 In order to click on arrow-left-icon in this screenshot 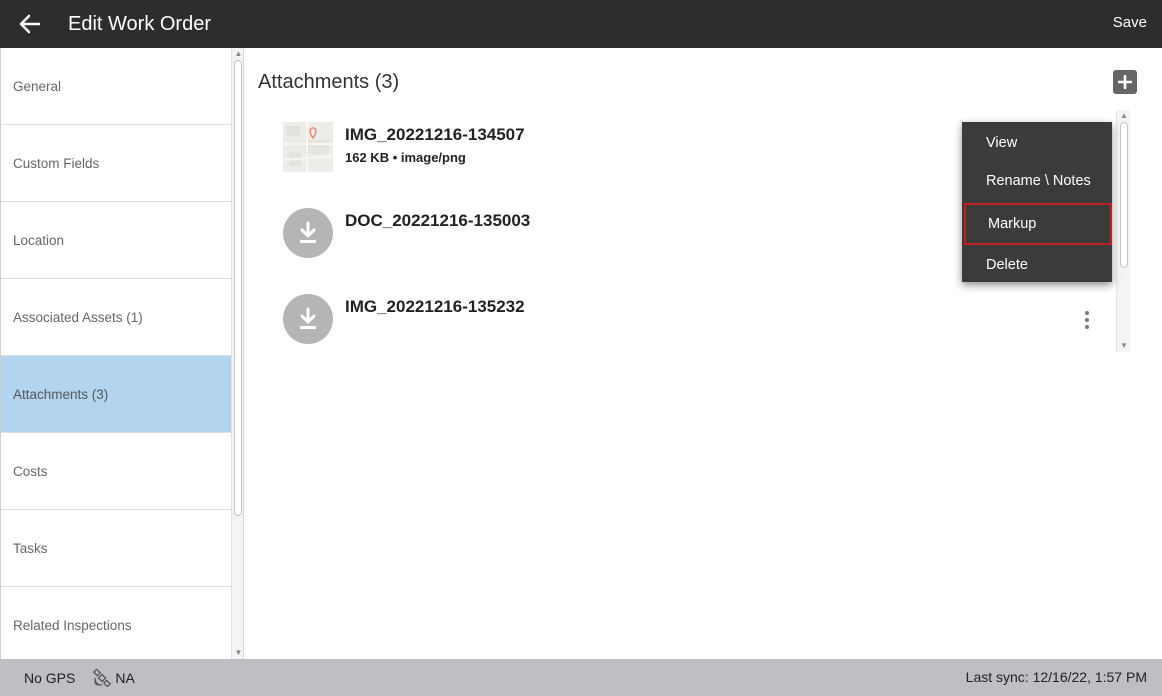, I will do `click(30, 24)`.